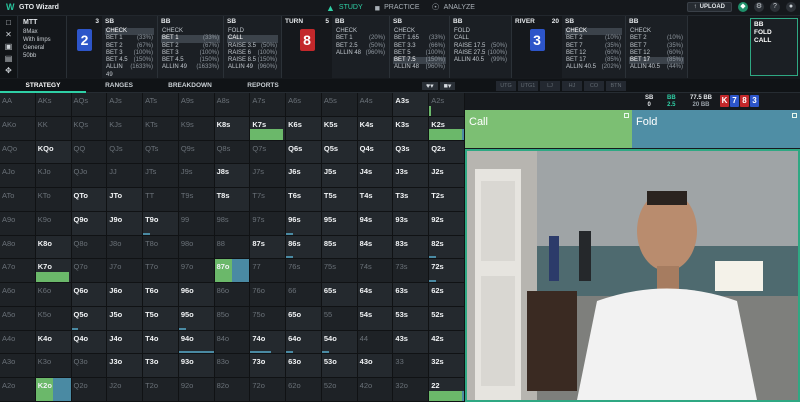 The height and width of the screenshot is (402, 800). What do you see at coordinates (480, 53) in the screenshot?
I see `action-option: RAISE 27.5 (100%)` at bounding box center [480, 53].